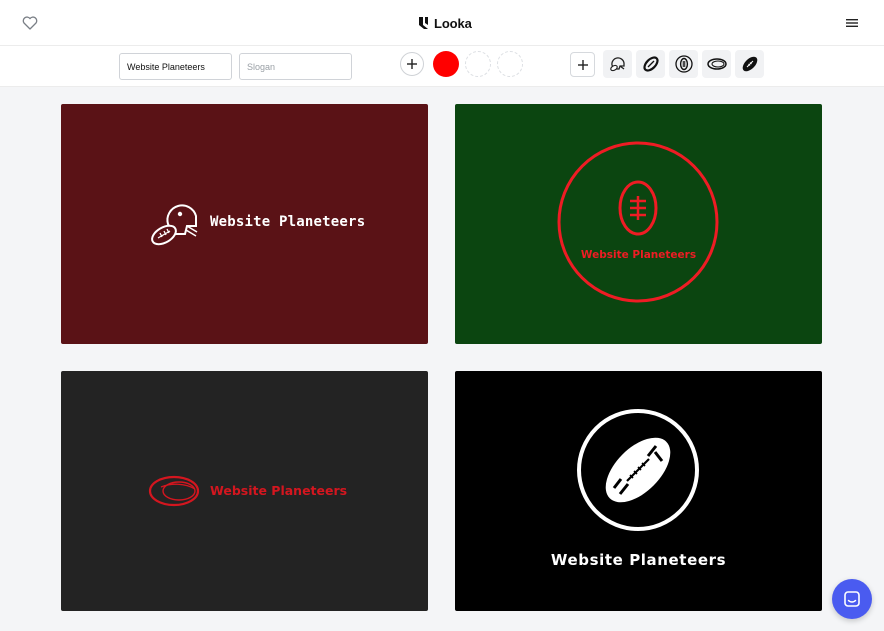  What do you see at coordinates (175, 66) in the screenshot?
I see `company-name-input` at bounding box center [175, 66].